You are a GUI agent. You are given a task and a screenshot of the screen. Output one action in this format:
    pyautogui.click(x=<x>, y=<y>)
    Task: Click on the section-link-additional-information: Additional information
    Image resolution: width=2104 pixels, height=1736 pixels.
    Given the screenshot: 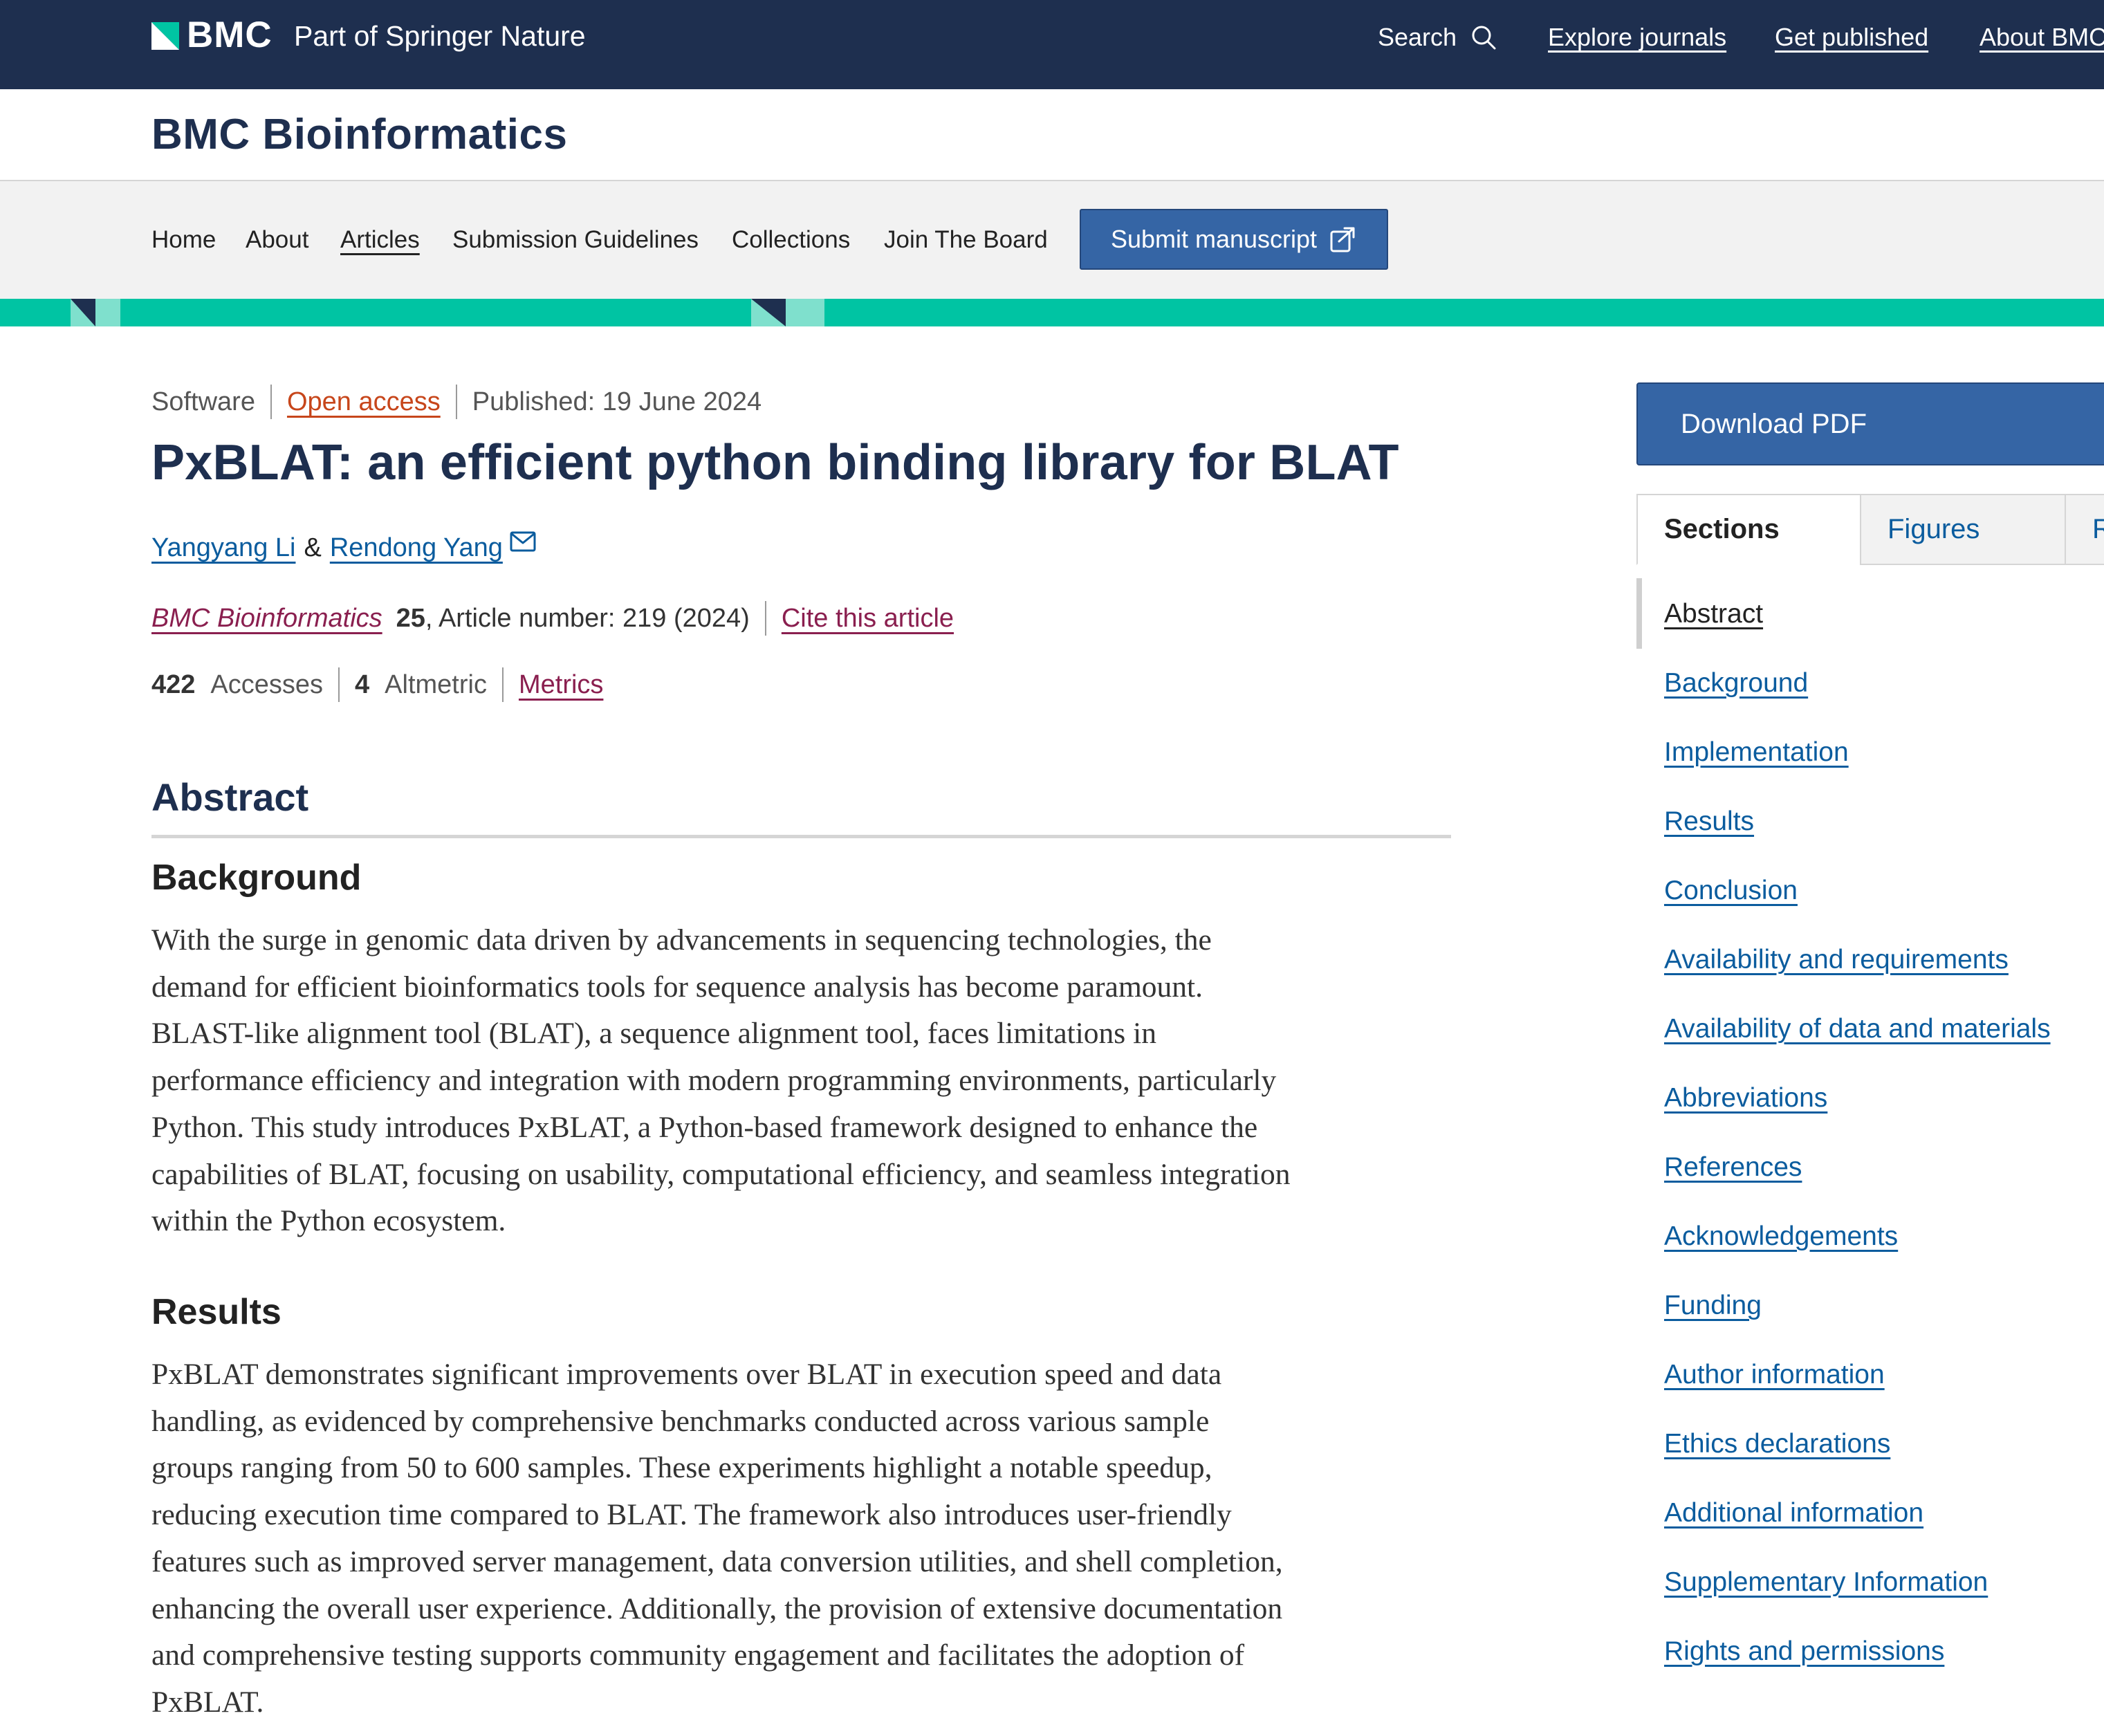 What is the action you would take?
    pyautogui.click(x=1794, y=1513)
    